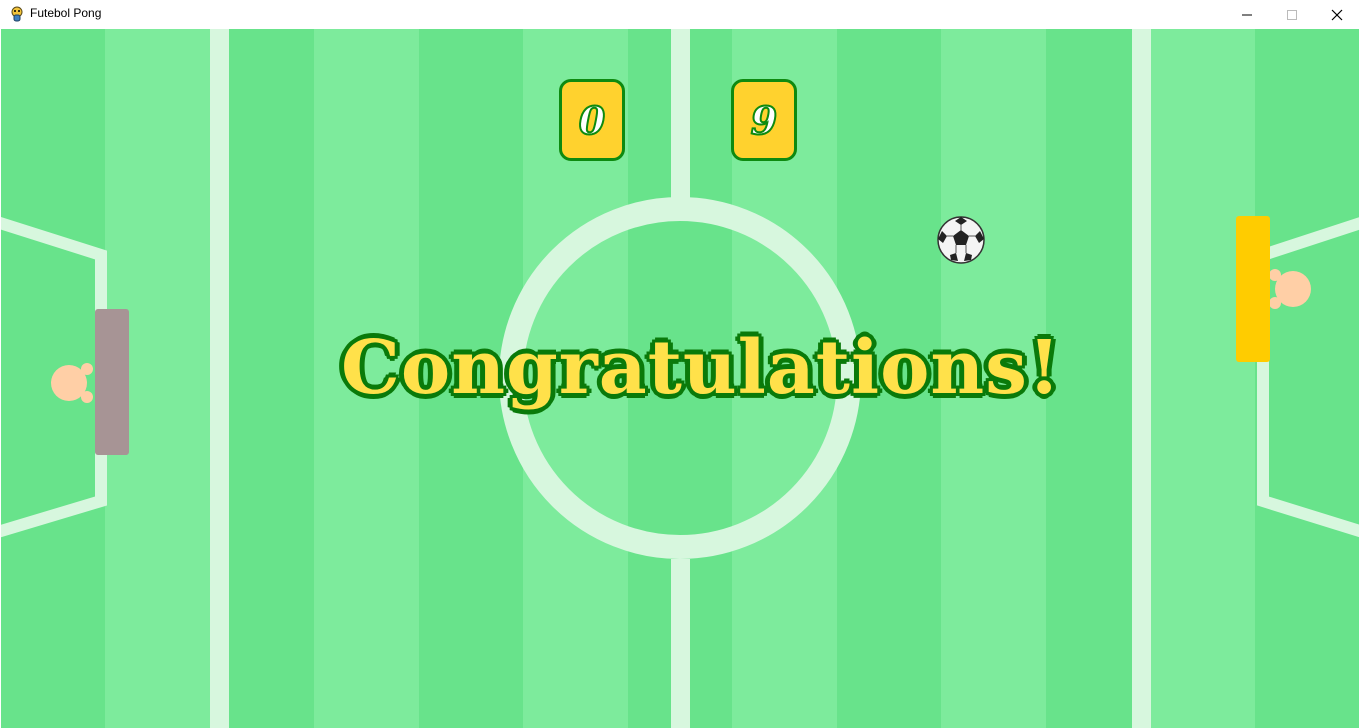 Image resolution: width=1360 pixels, height=728 pixels. I want to click on close-button, so click(1337, 14).